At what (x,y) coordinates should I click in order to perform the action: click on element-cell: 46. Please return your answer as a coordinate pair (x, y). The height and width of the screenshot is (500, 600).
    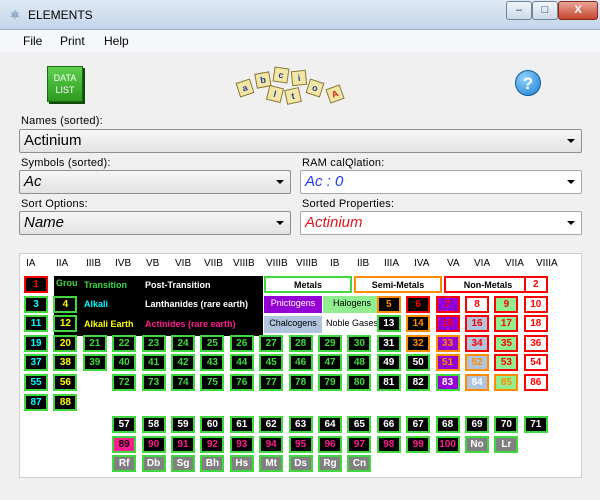
    Looking at the image, I should click on (300, 363).